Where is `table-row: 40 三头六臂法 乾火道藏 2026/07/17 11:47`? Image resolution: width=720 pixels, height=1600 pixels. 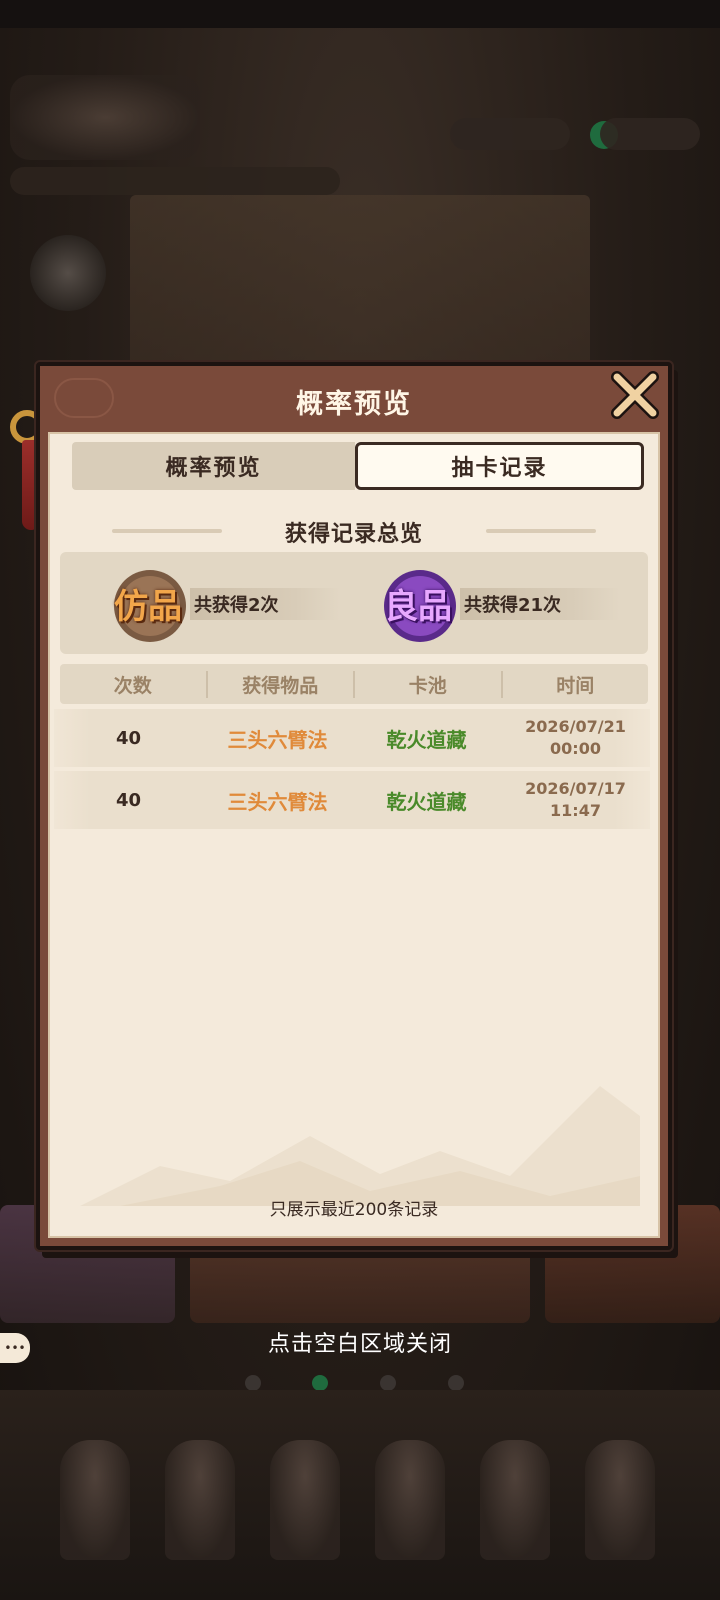
table-row: 40 三头六臂法 乾火道藏 2026/07/17 11:47 is located at coordinates (352, 800).